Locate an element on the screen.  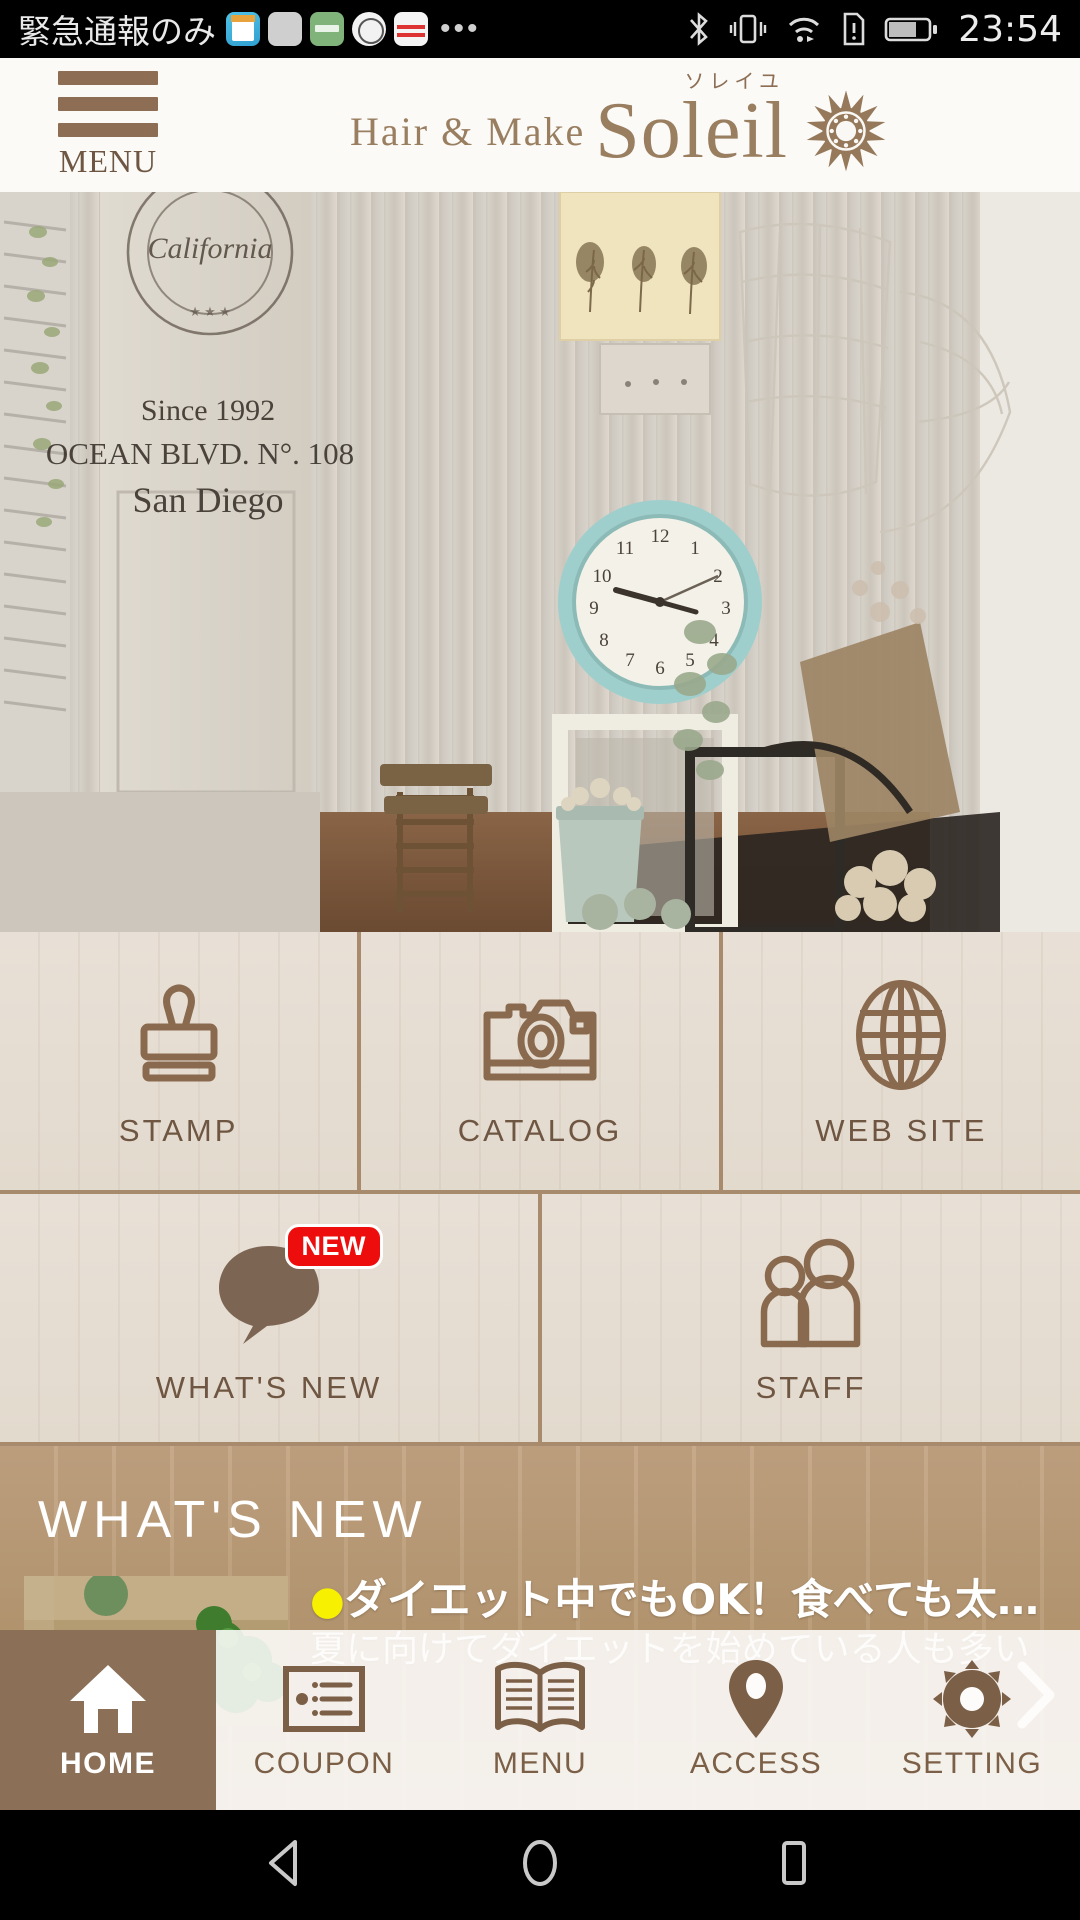
bagzy-app-icon is located at coordinates (411, 29).